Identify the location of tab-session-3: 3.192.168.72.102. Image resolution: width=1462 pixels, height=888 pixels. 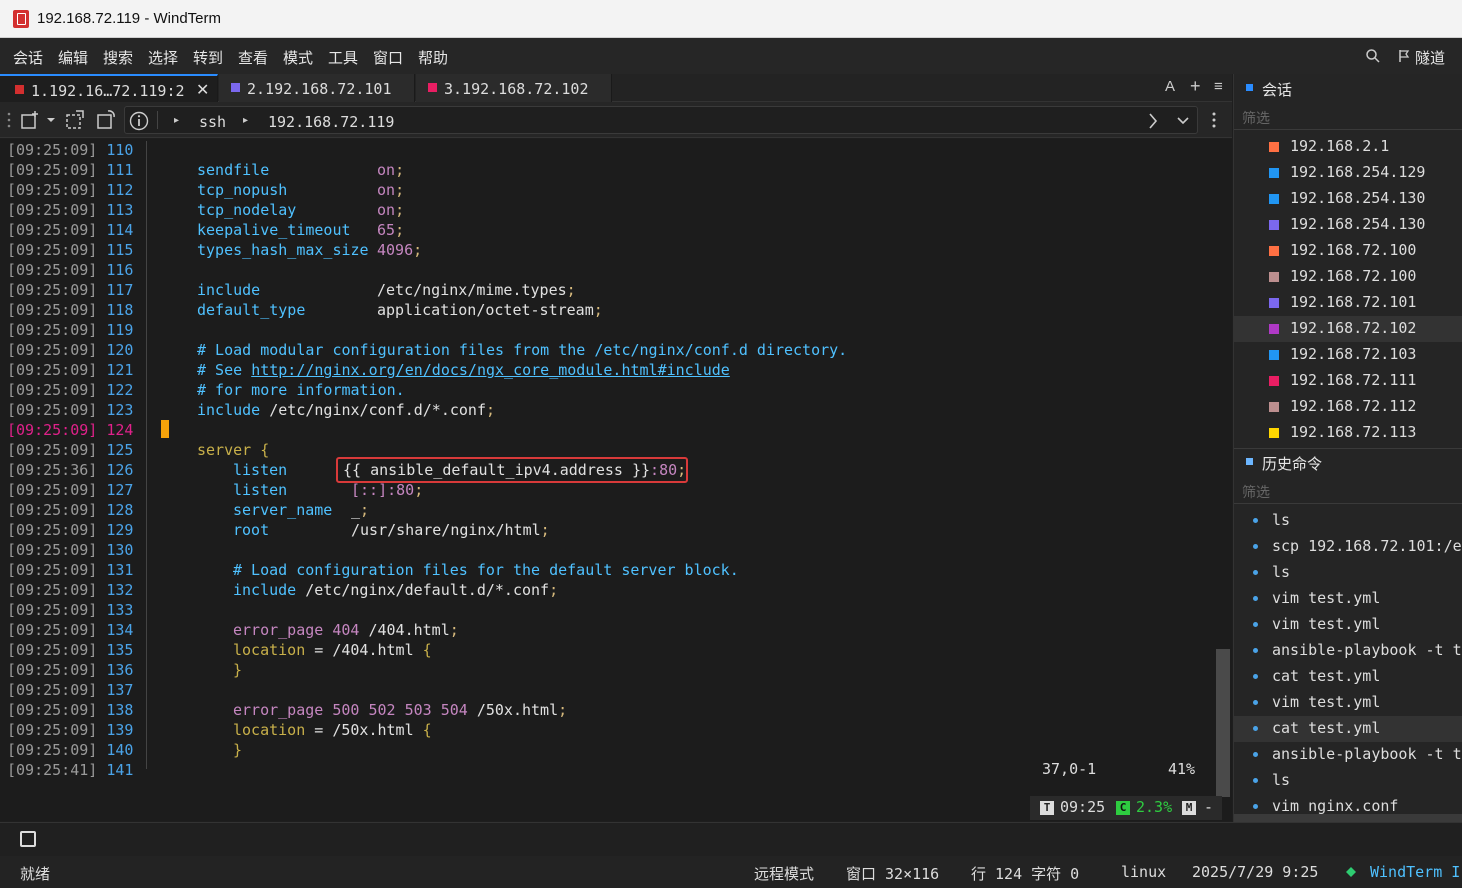
(514, 88).